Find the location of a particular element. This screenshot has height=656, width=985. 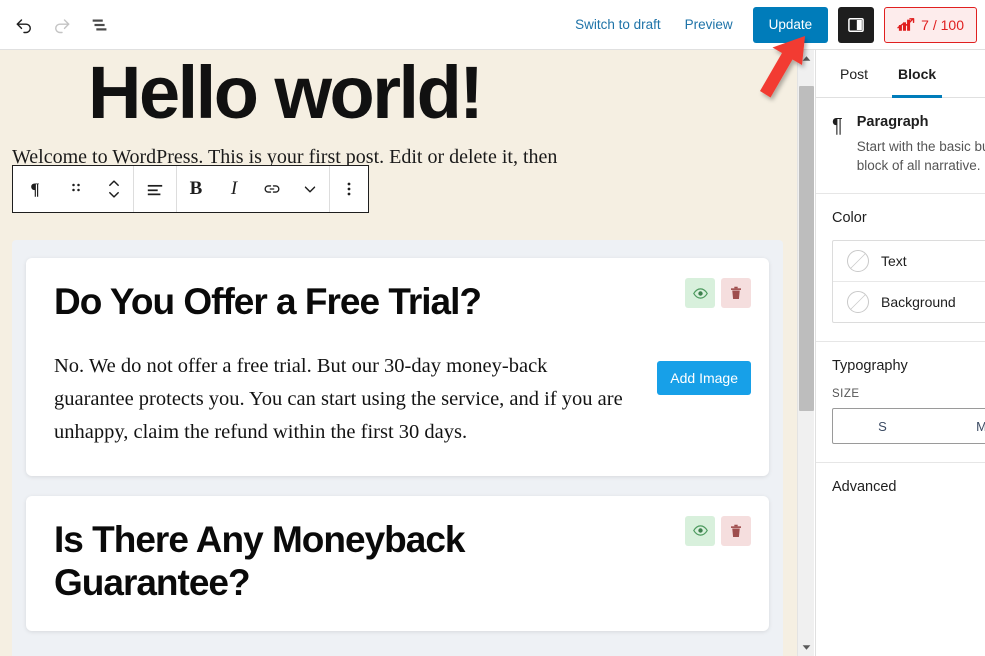

block-floating-toolbar: ¶ B I is located at coordinates (190, 189).